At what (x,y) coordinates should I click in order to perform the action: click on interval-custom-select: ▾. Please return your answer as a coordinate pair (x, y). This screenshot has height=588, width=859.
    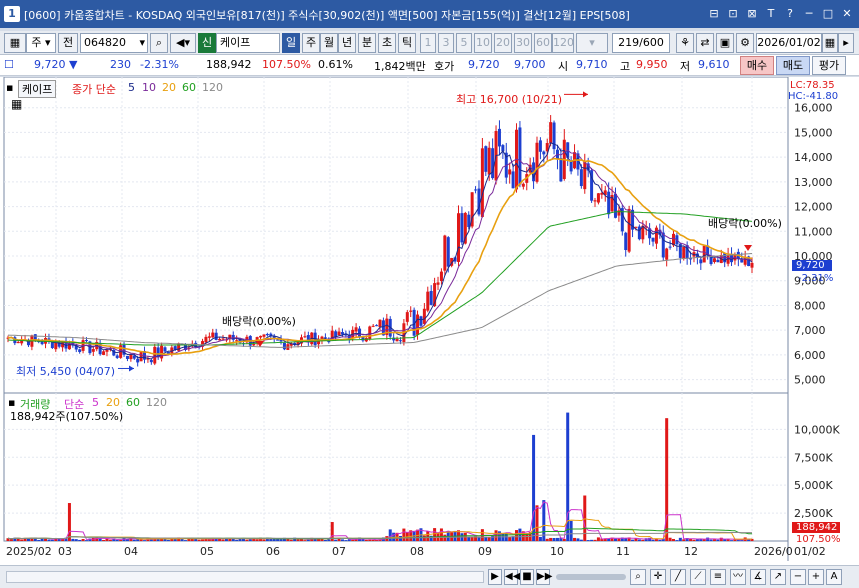
    Looking at the image, I should click on (592, 43).